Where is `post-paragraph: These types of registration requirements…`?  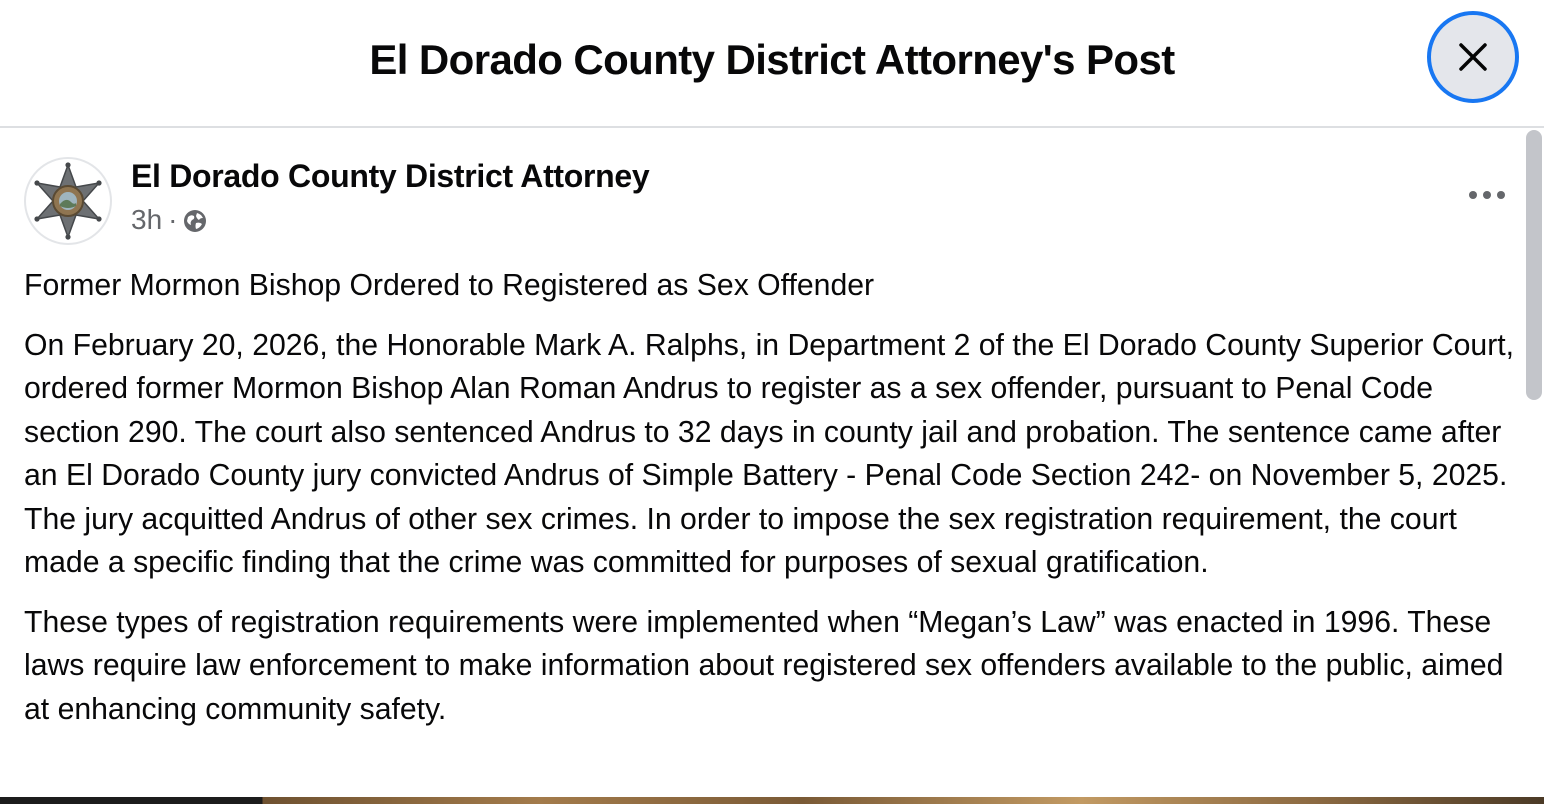 post-paragraph: These types of registration requirements… is located at coordinates (768, 665).